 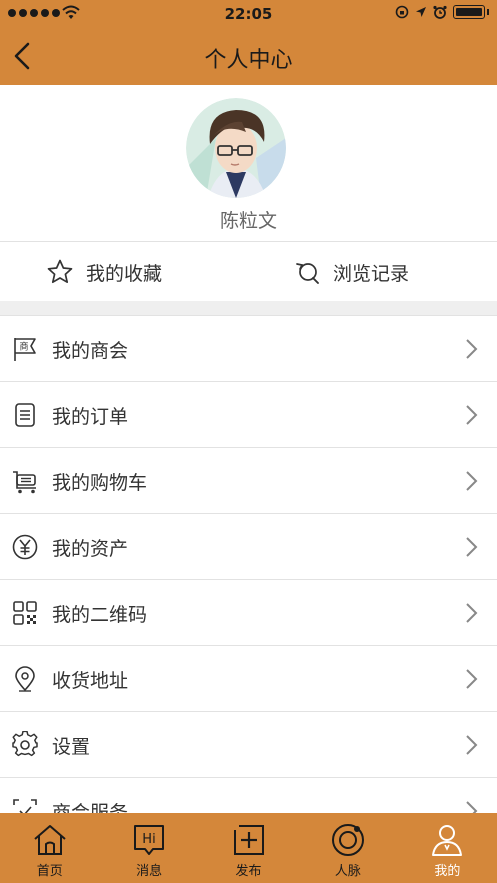 I want to click on menu-item-qrcode: 我的二维码, so click(x=248, y=613).